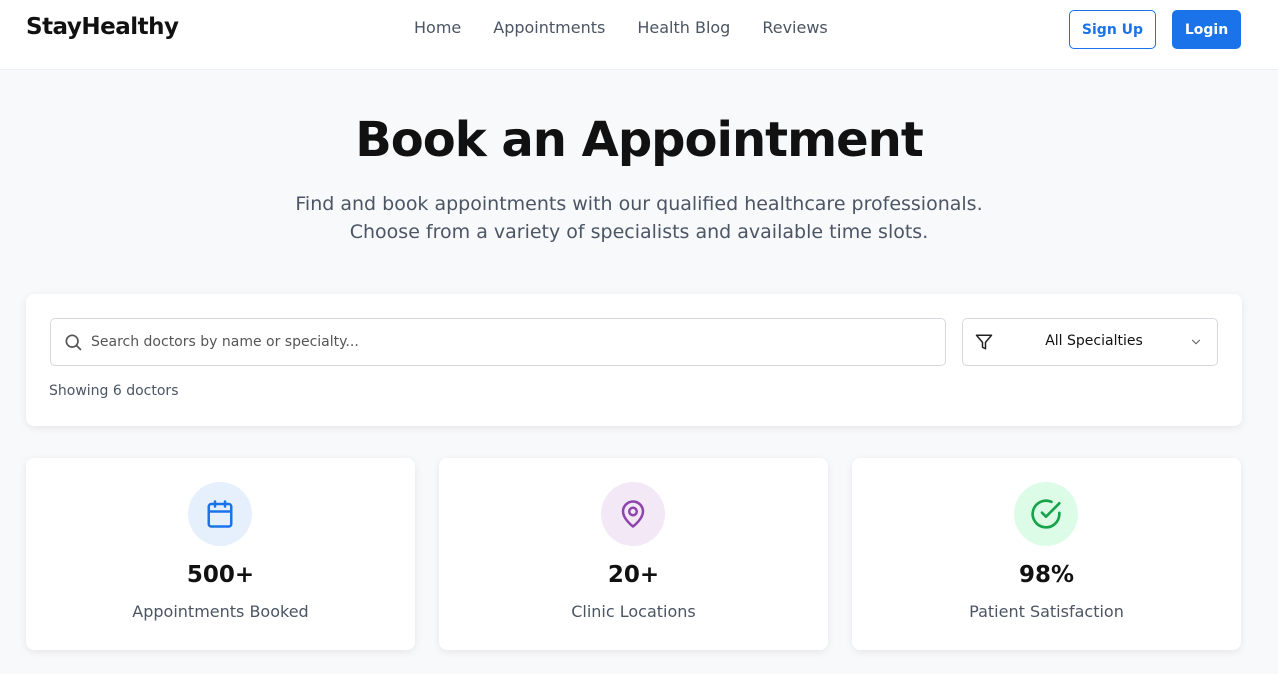  What do you see at coordinates (1196, 342) in the screenshot?
I see `chevron-down-icon` at bounding box center [1196, 342].